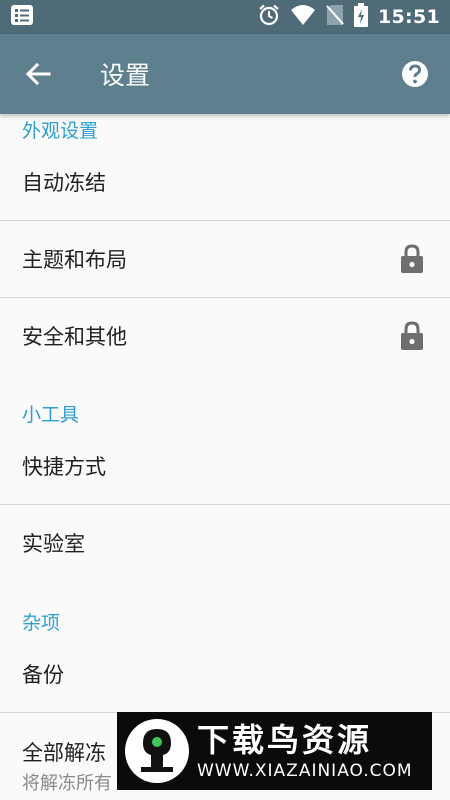 The image size is (450, 800). I want to click on setting-label: 安全和其他, so click(74, 337).